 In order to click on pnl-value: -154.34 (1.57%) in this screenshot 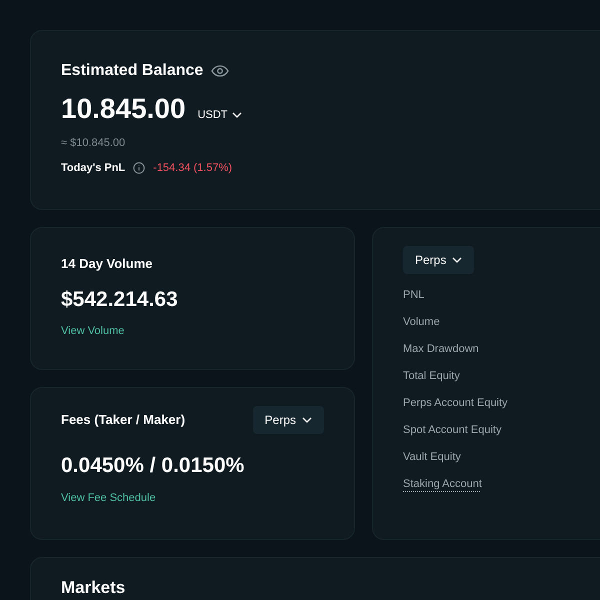, I will do `click(192, 168)`.